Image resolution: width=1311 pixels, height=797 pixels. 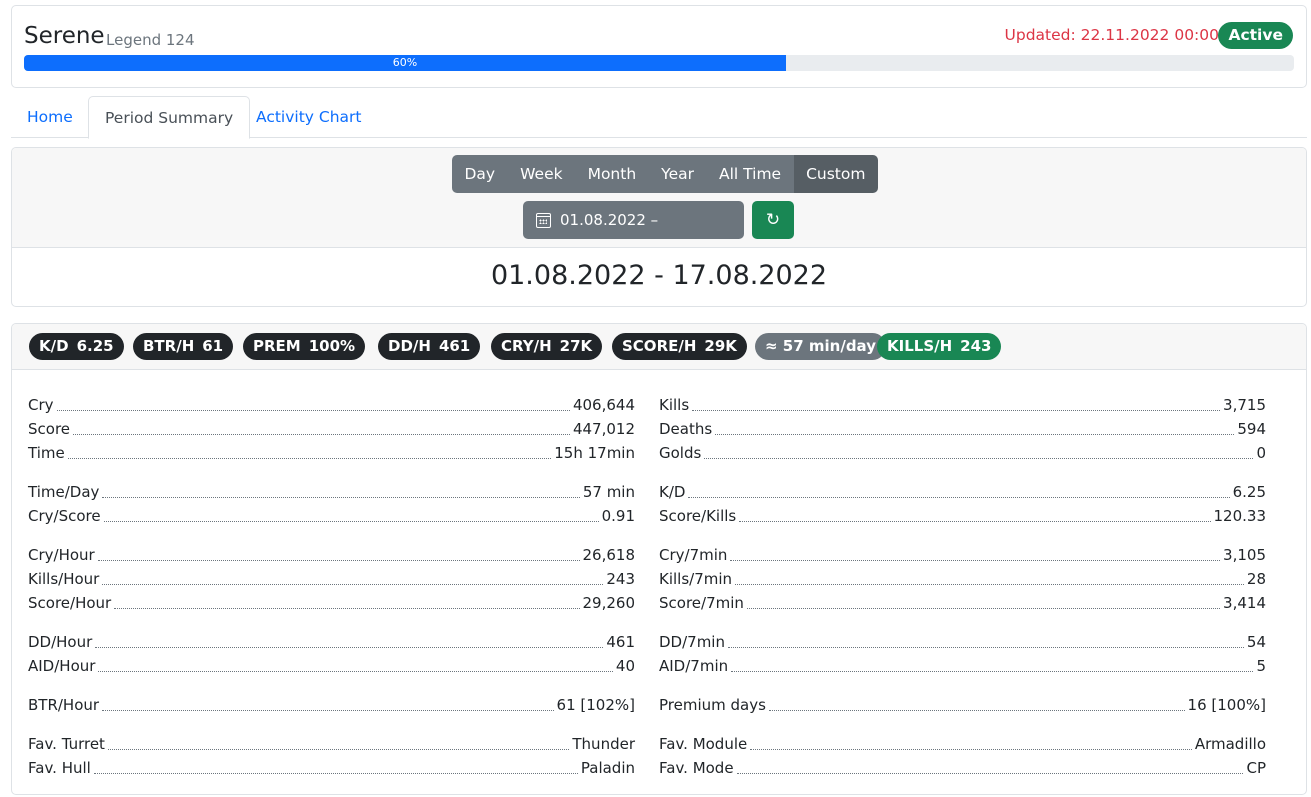 I want to click on tab-activity-chart: Activity Chart, so click(x=309, y=117).